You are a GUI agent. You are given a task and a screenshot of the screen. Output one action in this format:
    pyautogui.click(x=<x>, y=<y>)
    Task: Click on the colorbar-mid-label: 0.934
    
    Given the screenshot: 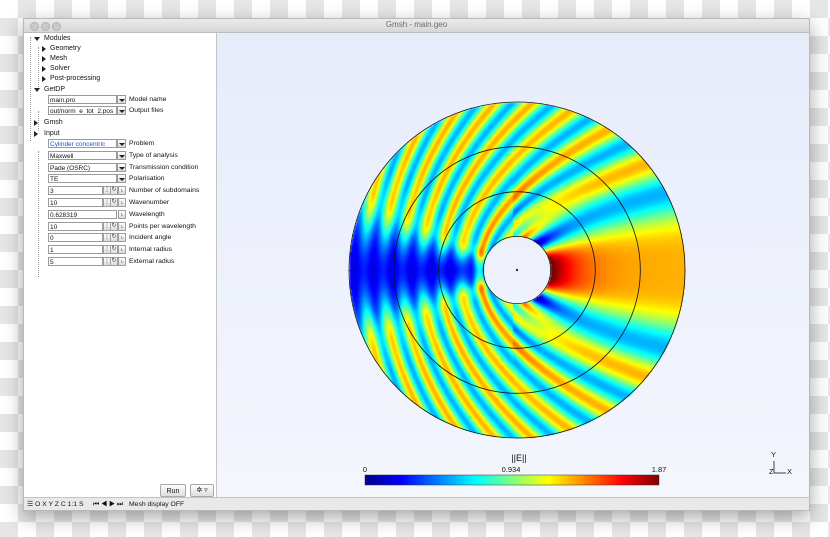 What is the action you would take?
    pyautogui.click(x=511, y=469)
    